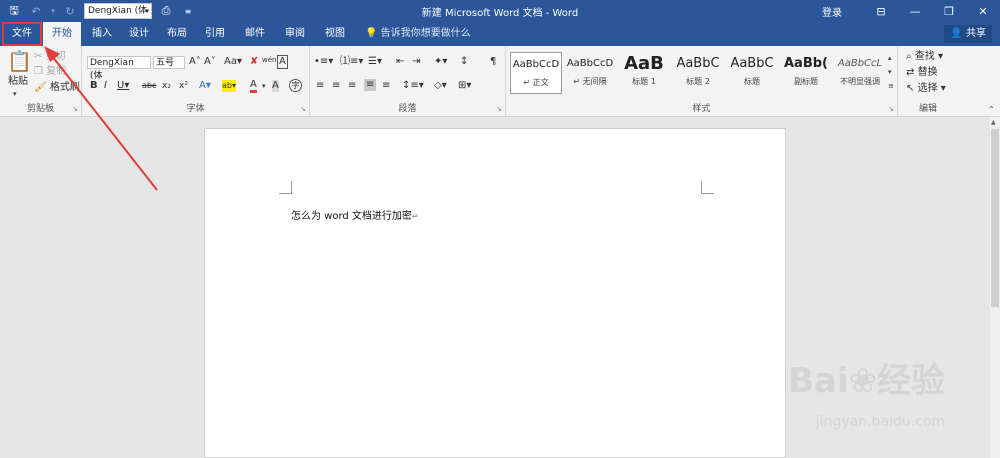 This screenshot has width=1000, height=458. What do you see at coordinates (371, 33) in the screenshot?
I see `lightbulb-icon: 💡` at bounding box center [371, 33].